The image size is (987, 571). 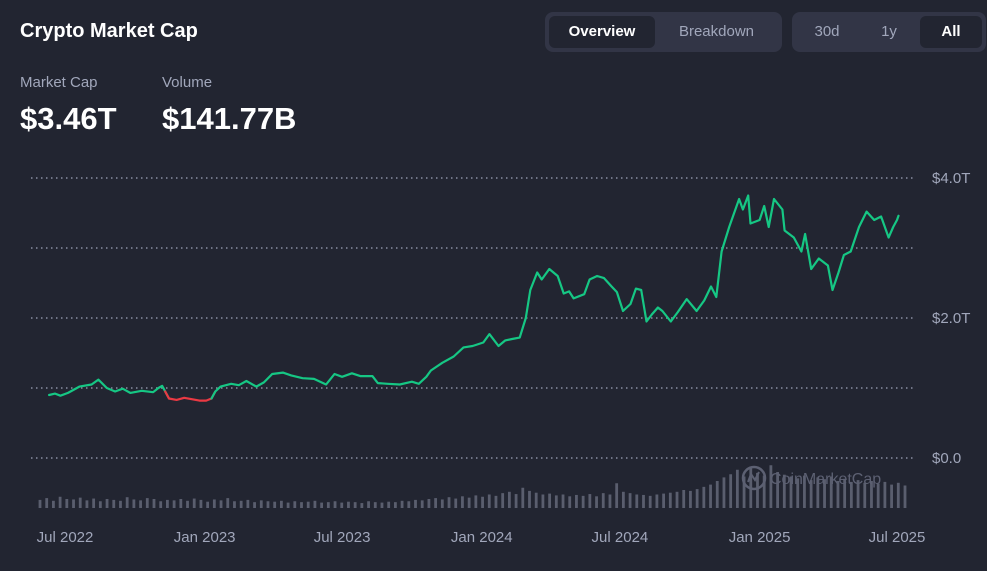 What do you see at coordinates (825, 479) in the screenshot?
I see `watermark-text: CoinMarketCap` at bounding box center [825, 479].